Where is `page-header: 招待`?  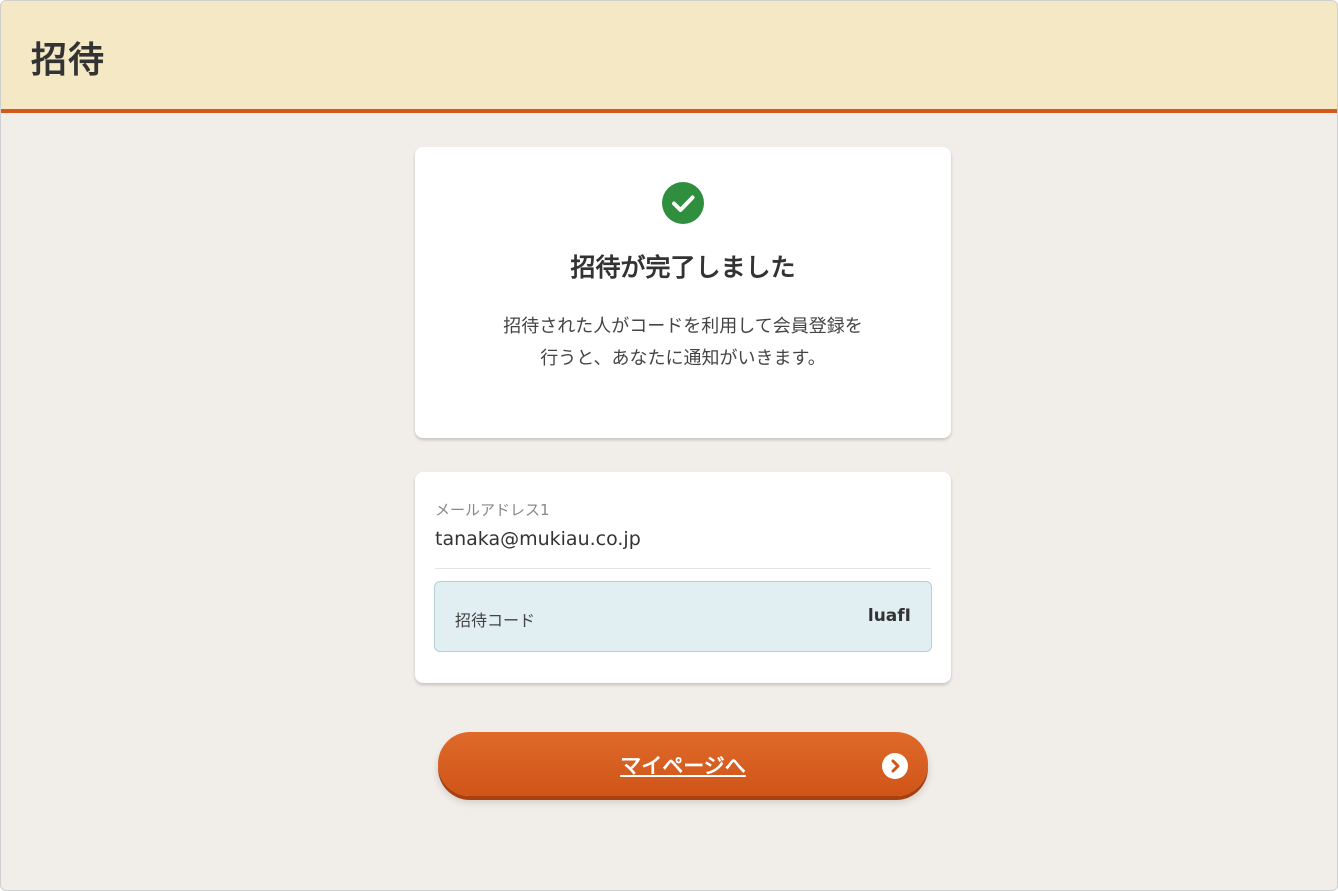
page-header: 招待 is located at coordinates (669, 57).